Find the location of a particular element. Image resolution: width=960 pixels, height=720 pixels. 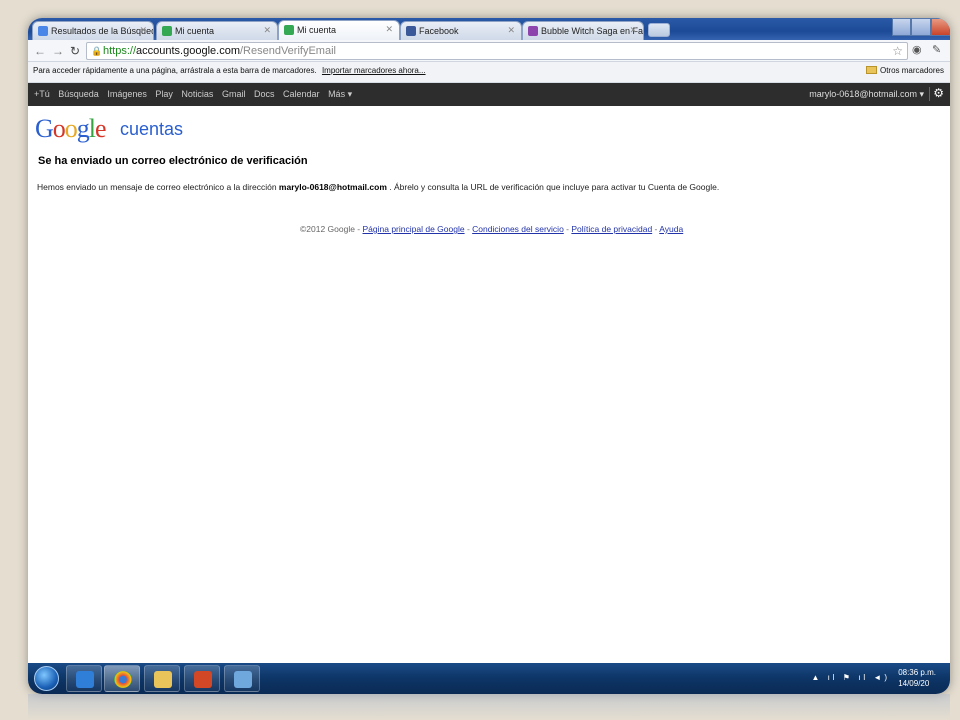

other-bookmarks-label: Otros marcadores is located at coordinates (911, 70).